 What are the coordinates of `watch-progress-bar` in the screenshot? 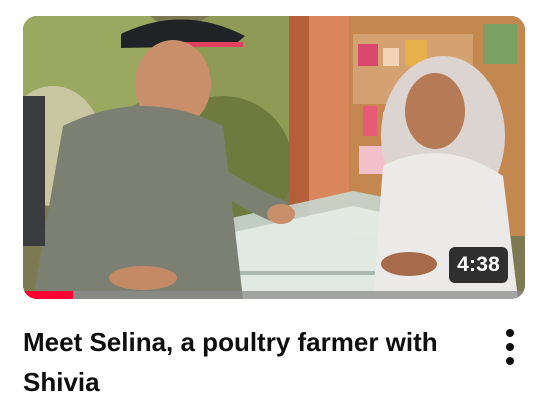 It's located at (274, 295).